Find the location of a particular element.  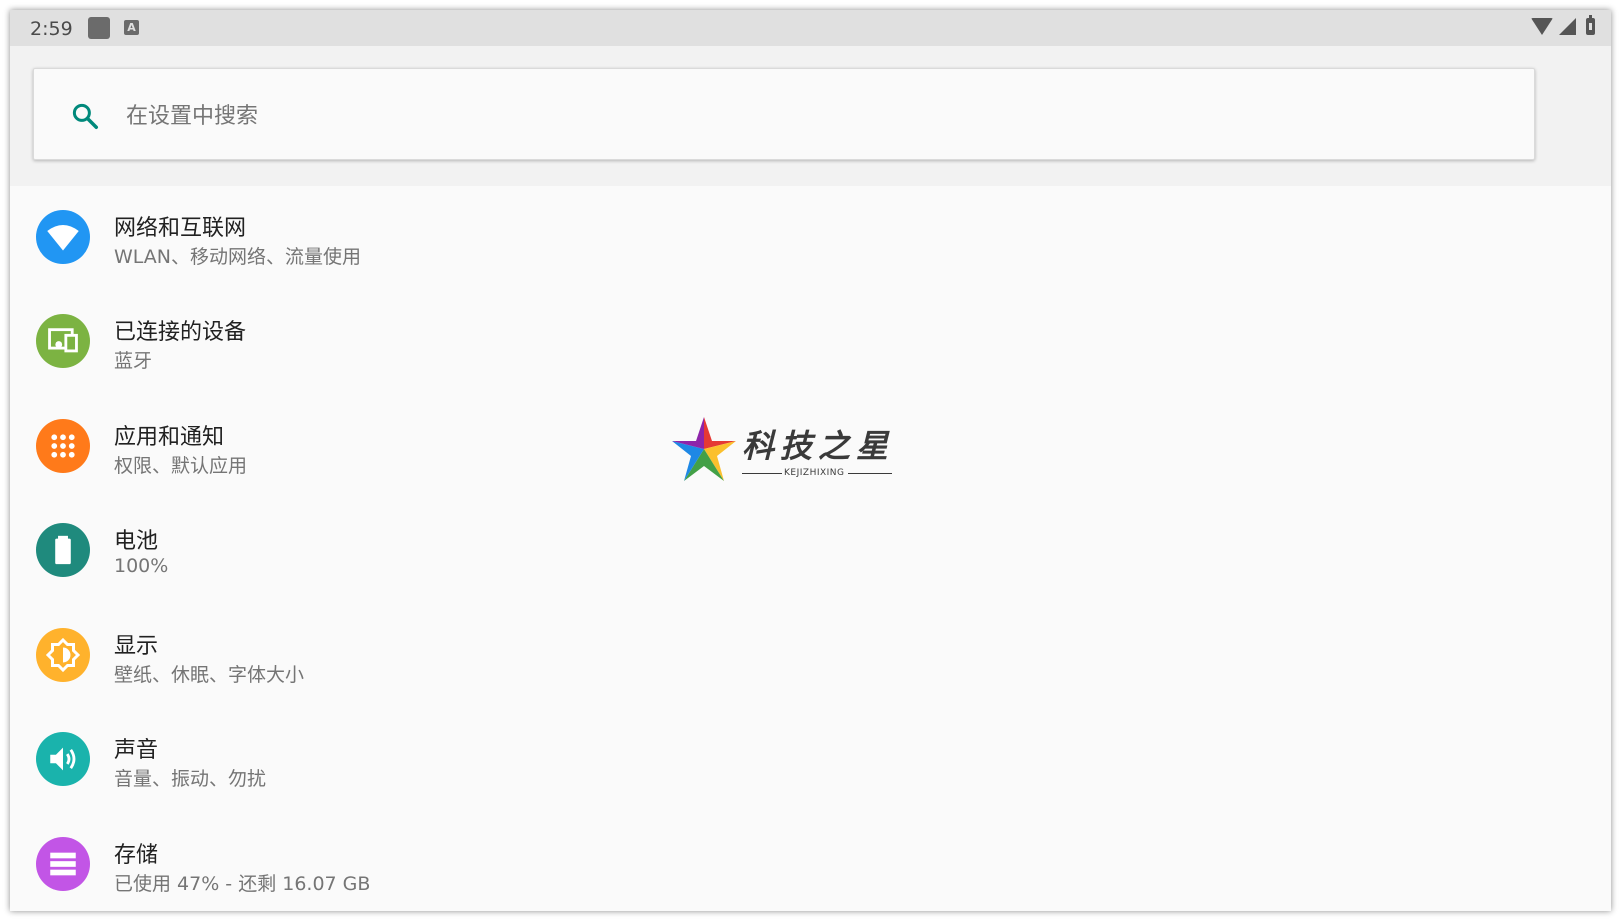

status-icons is located at coordinates (1563, 25).